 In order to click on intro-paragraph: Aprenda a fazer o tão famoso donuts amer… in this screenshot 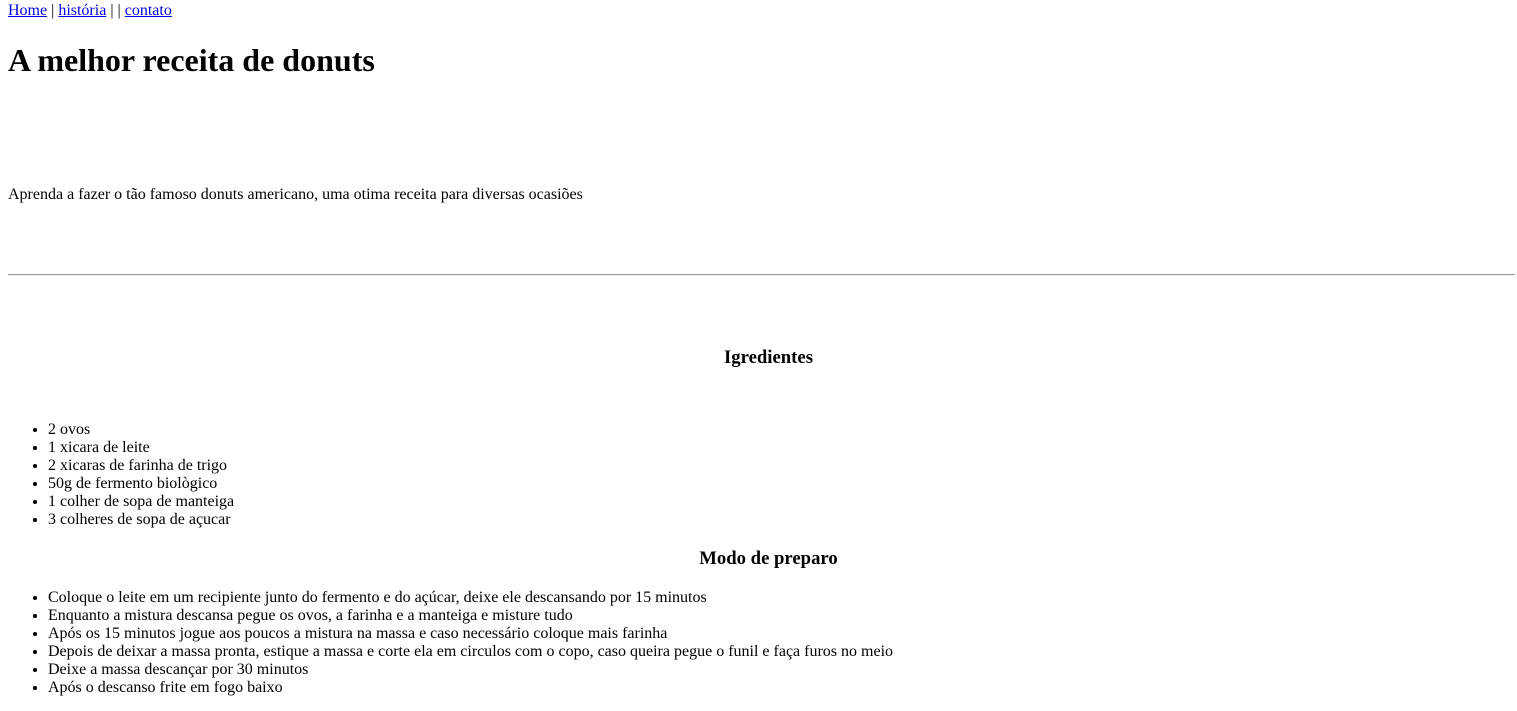, I will do `click(295, 194)`.